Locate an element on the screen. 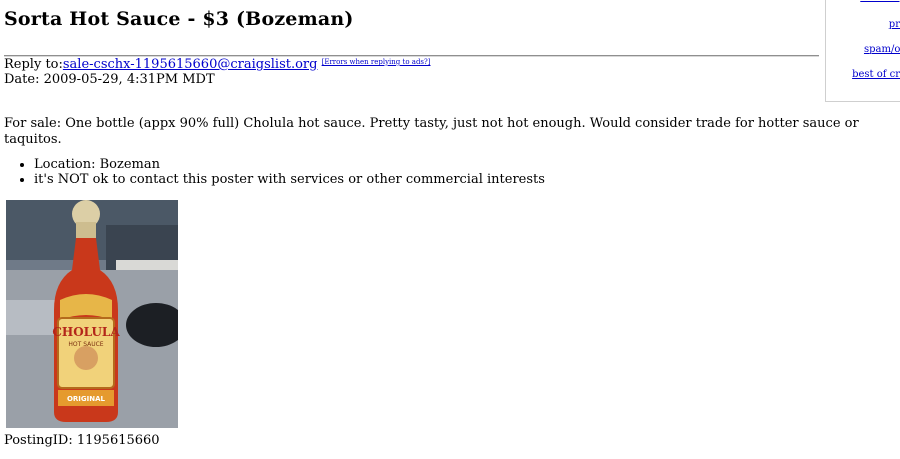  hot-sauce-bottle-image: CHOLULA HOT SAUCE ORIGINAL is located at coordinates (92, 314).